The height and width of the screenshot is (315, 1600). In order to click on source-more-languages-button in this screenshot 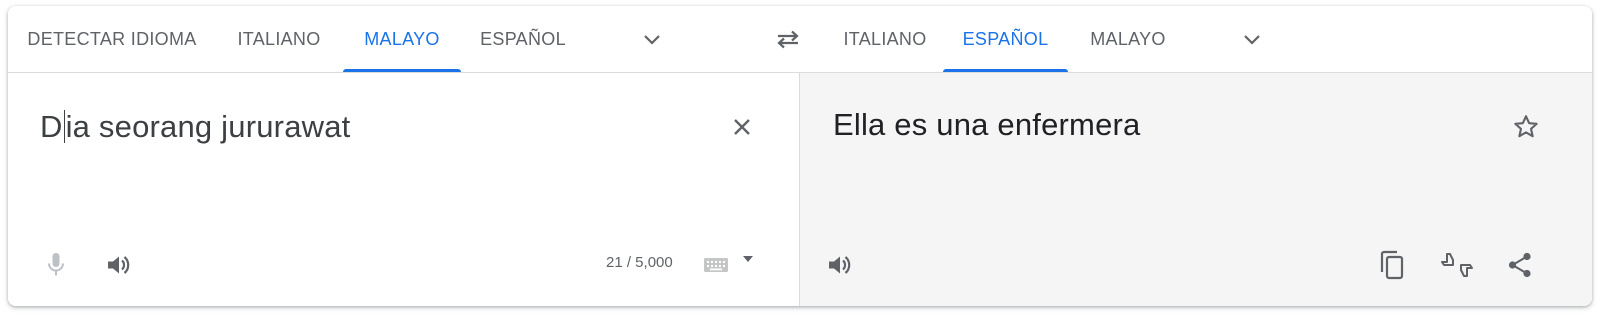, I will do `click(652, 39)`.